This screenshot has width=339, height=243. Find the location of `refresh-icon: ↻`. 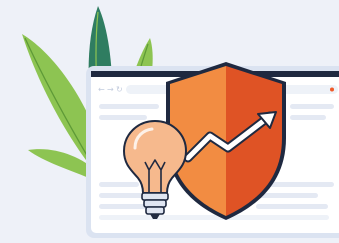

refresh-icon: ↻ is located at coordinates (119, 89).